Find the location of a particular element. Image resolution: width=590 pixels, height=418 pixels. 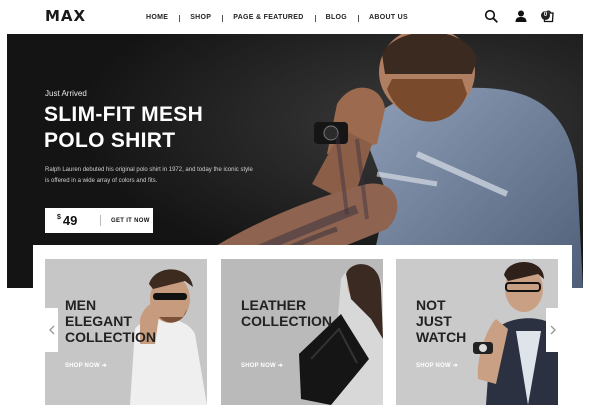

hero-price: $ 49 is located at coordinates (72, 220).